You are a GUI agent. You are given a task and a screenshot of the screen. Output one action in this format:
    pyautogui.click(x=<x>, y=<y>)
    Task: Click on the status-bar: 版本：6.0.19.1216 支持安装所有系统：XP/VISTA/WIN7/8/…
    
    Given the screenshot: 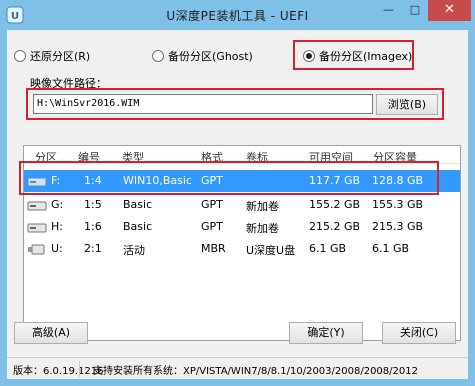 What is the action you would take?
    pyautogui.click(x=237, y=368)
    